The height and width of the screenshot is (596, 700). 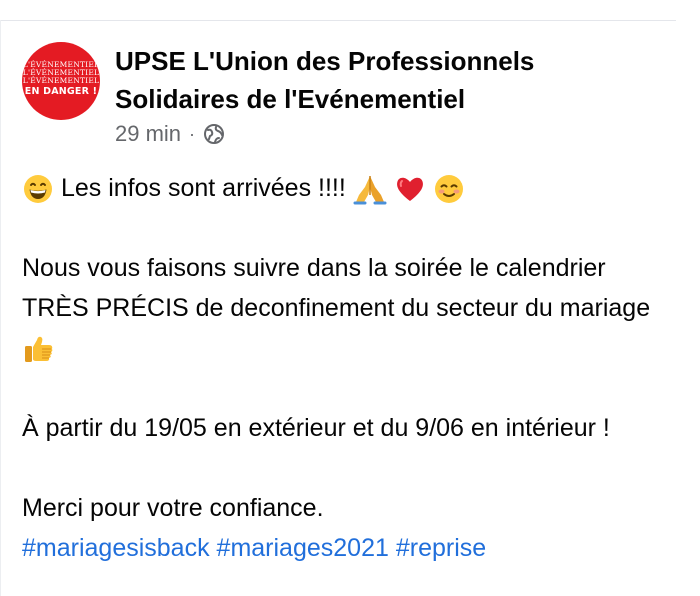 What do you see at coordinates (338, 20) in the screenshot?
I see `top-divider` at bounding box center [338, 20].